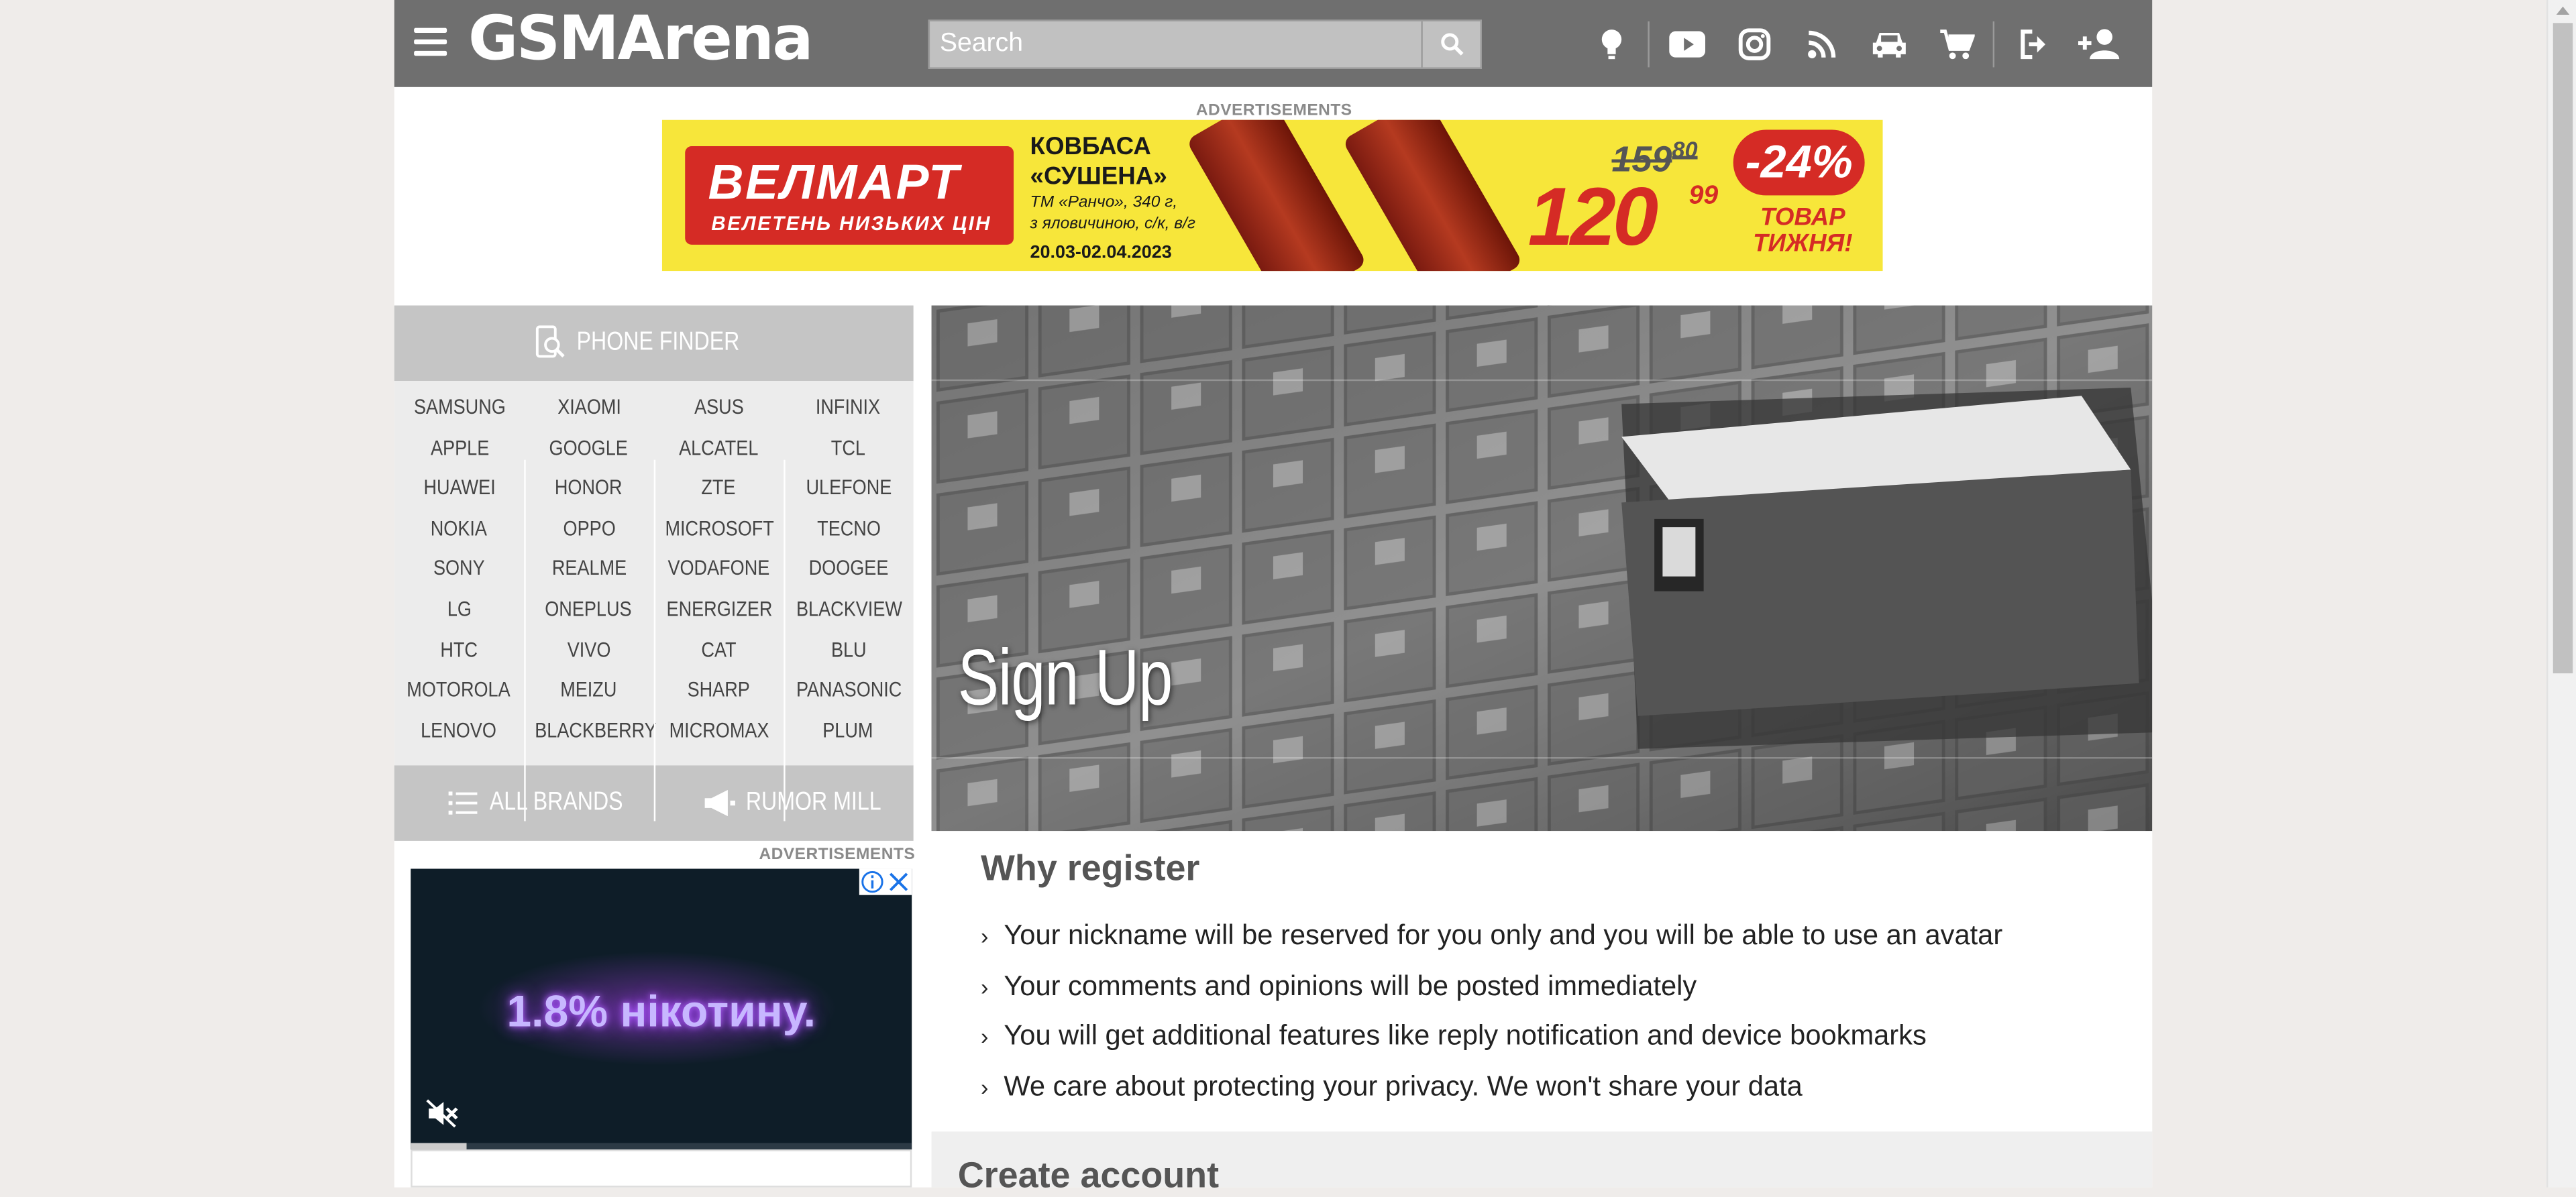  I want to click on logo-text: GSMArena, so click(640, 37).